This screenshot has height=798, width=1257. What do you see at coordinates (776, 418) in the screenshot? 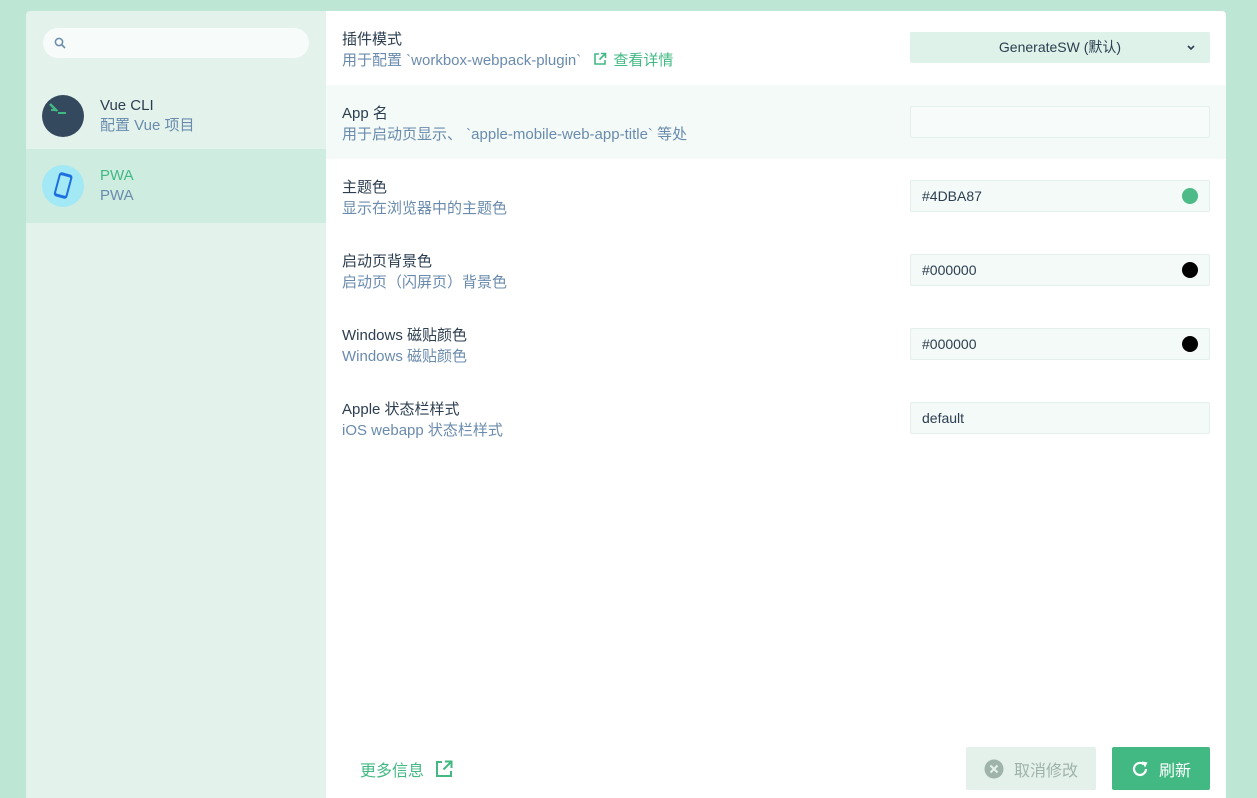
I see `setting-row-apple-status-bar: Apple 状态栏样式 iOS webapp 状态栏样式 default` at bounding box center [776, 418].